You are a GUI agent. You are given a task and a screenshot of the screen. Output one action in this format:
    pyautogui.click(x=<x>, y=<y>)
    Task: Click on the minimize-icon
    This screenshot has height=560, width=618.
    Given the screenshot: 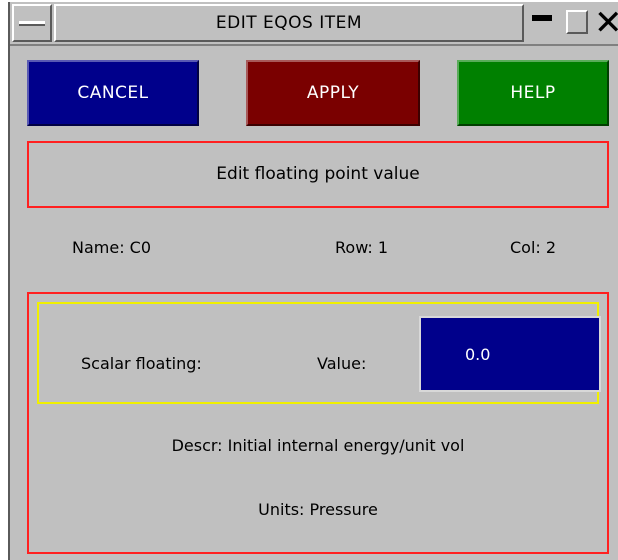 What is the action you would take?
    pyautogui.click(x=542, y=18)
    